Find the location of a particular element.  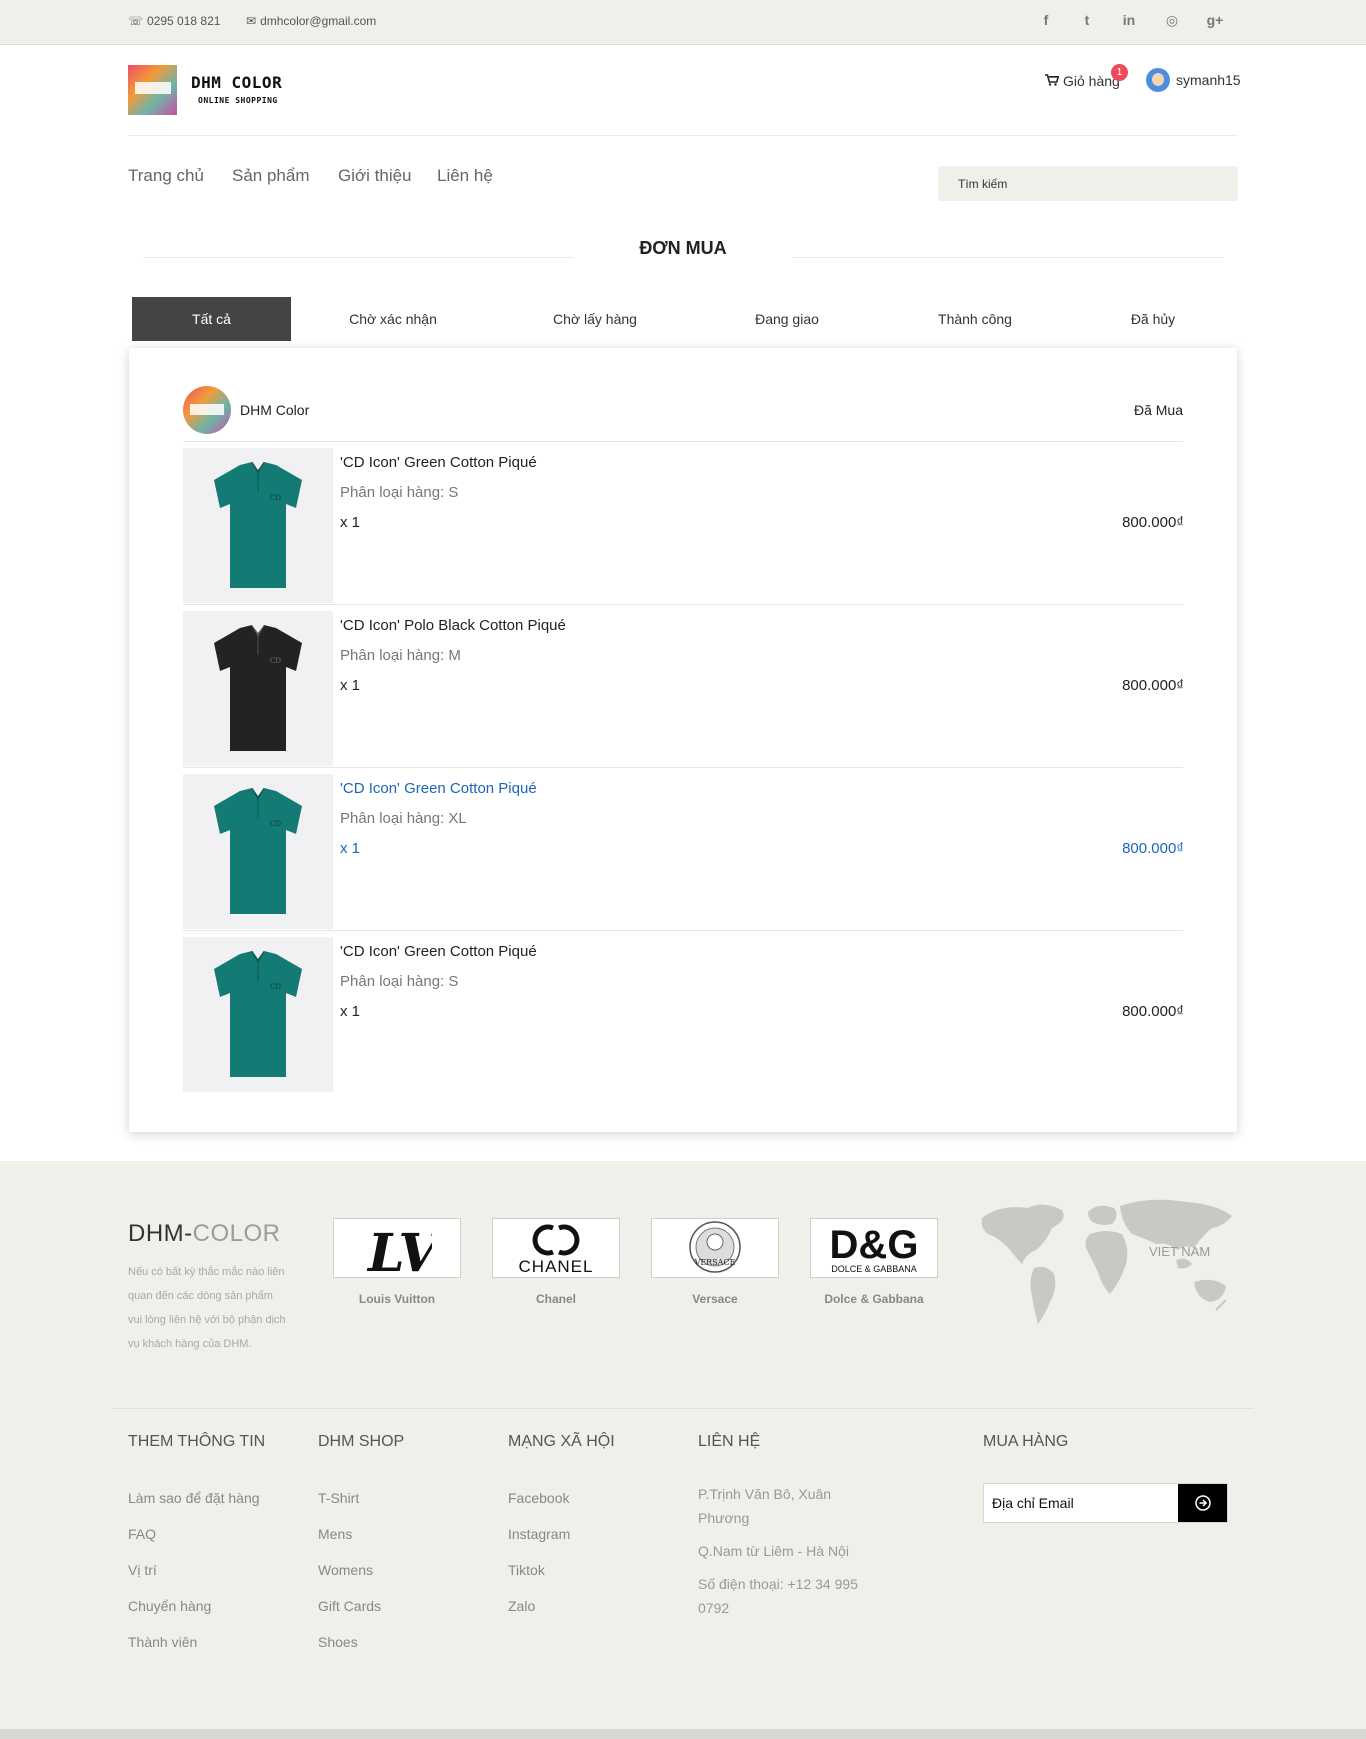

site-logo-subtitle: ONLINE SHOPPING is located at coordinates (238, 100).